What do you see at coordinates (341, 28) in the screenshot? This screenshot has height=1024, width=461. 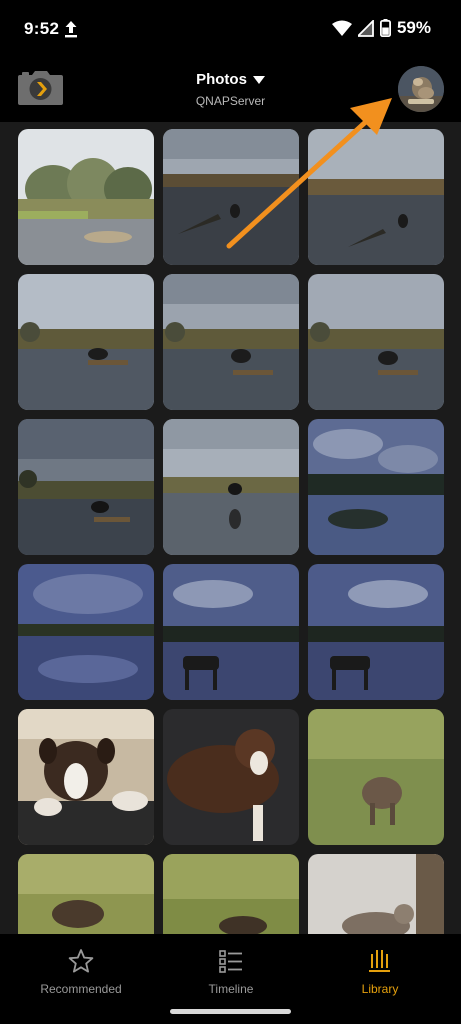 I see `wifi-icon` at bounding box center [341, 28].